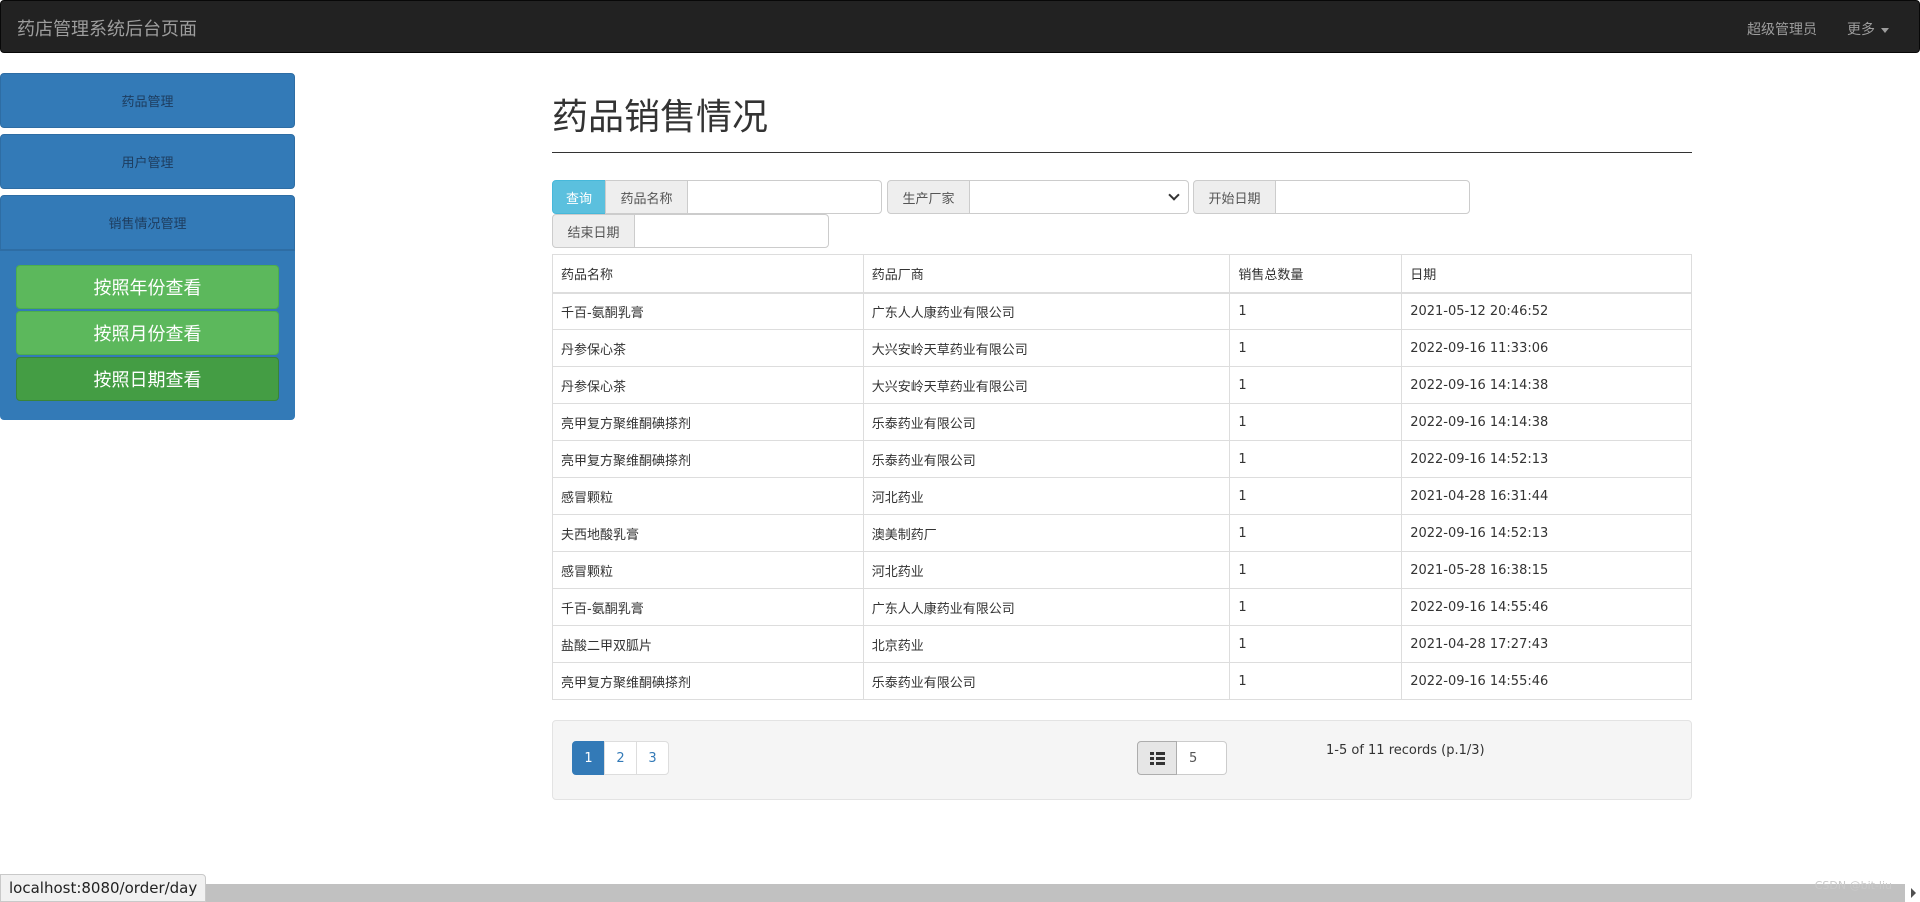 The width and height of the screenshot is (1920, 902). Describe the element at coordinates (1122, 760) in the screenshot. I see `pagination-panel: 1 2 3 5 1-5 of 11 records (p.1/3)` at that location.